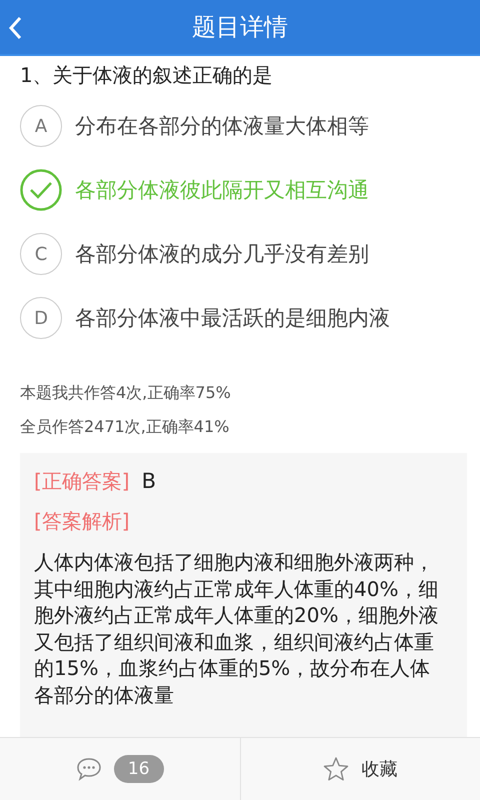 Image resolution: width=480 pixels, height=800 pixels. Describe the element at coordinates (15, 28) in the screenshot. I see `back-icon` at that location.